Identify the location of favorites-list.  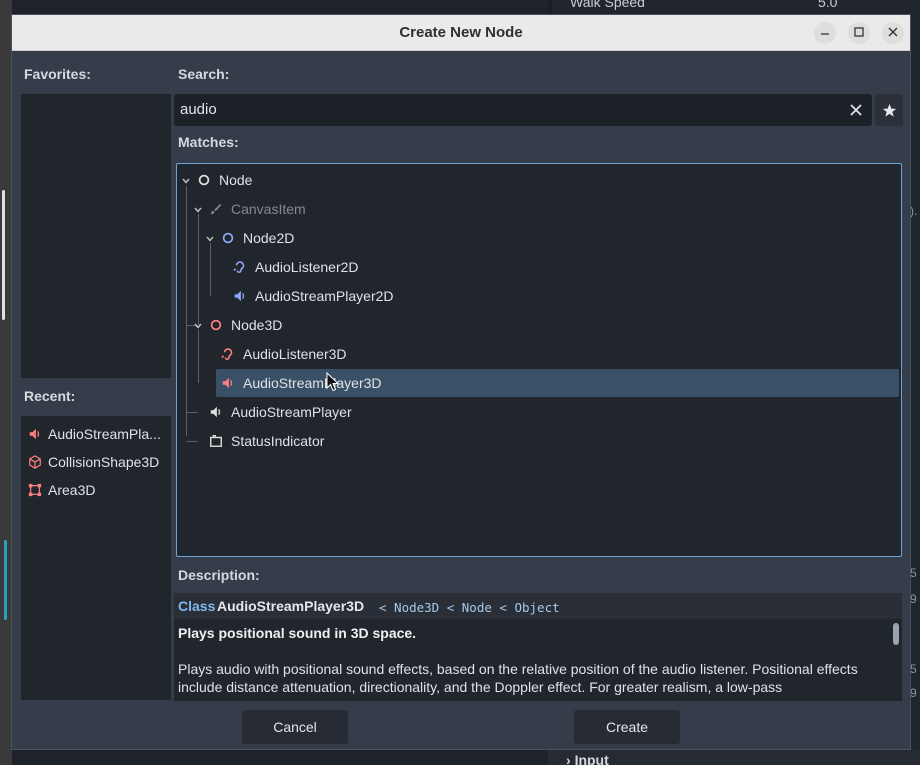
(96, 236).